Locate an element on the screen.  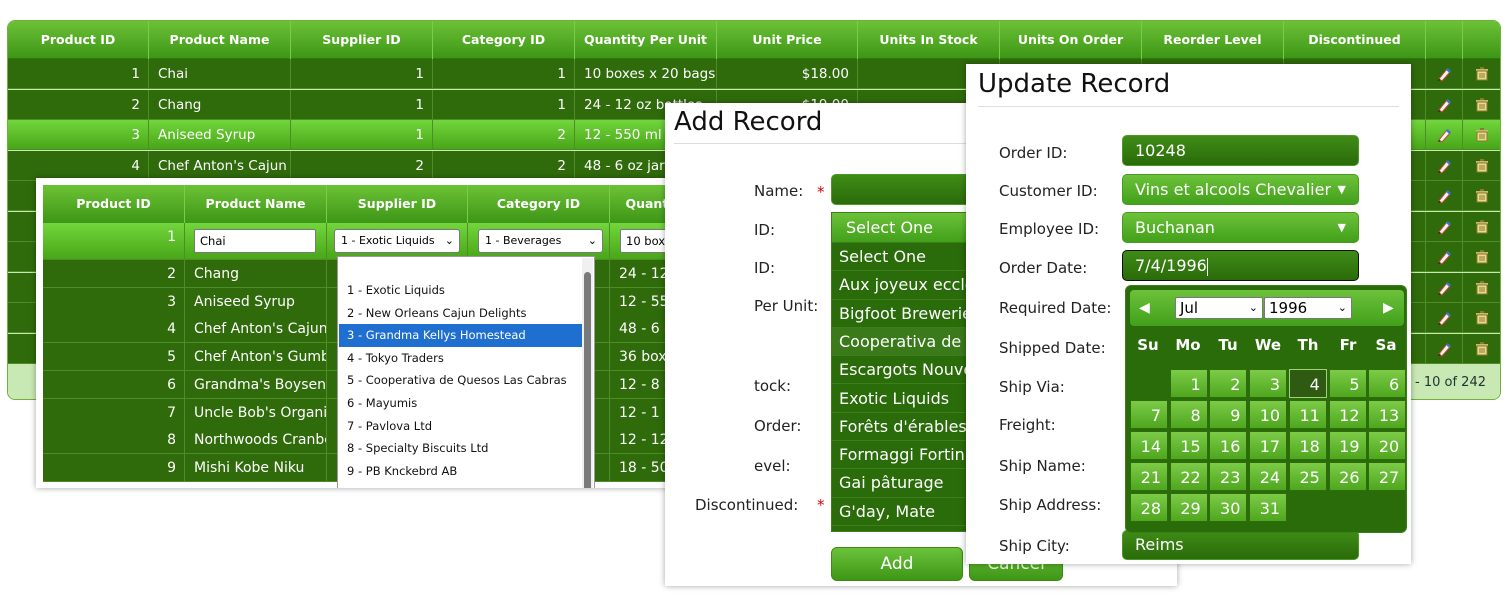
customer-id-select: Vins et alcools Chevalier ▼ is located at coordinates (1240, 189).